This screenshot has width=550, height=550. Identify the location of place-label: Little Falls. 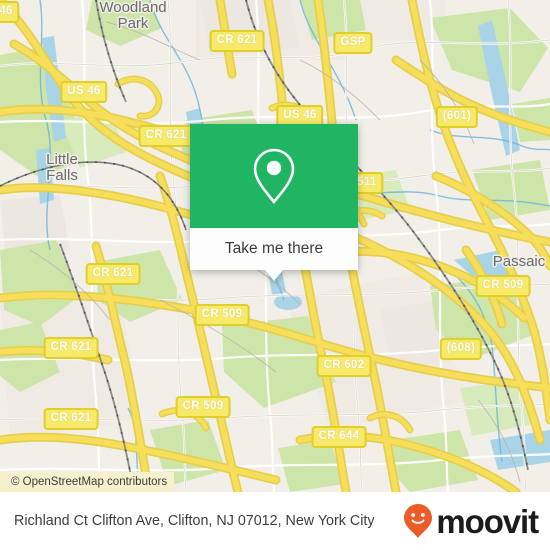
(62, 167).